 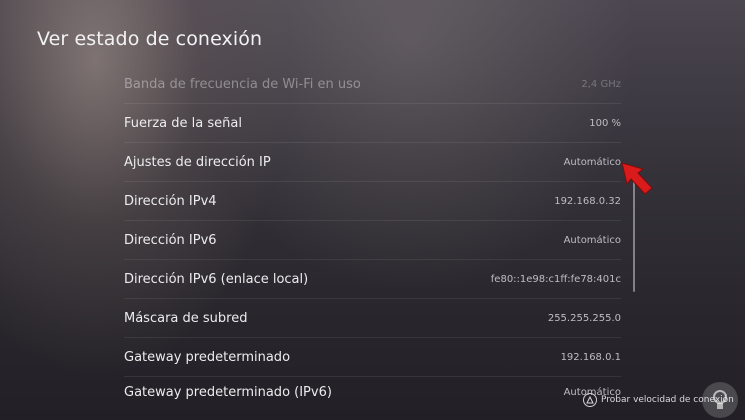 What do you see at coordinates (372, 357) in the screenshot?
I see `list-item: Gateway predeterminado 192.168.0.1` at bounding box center [372, 357].